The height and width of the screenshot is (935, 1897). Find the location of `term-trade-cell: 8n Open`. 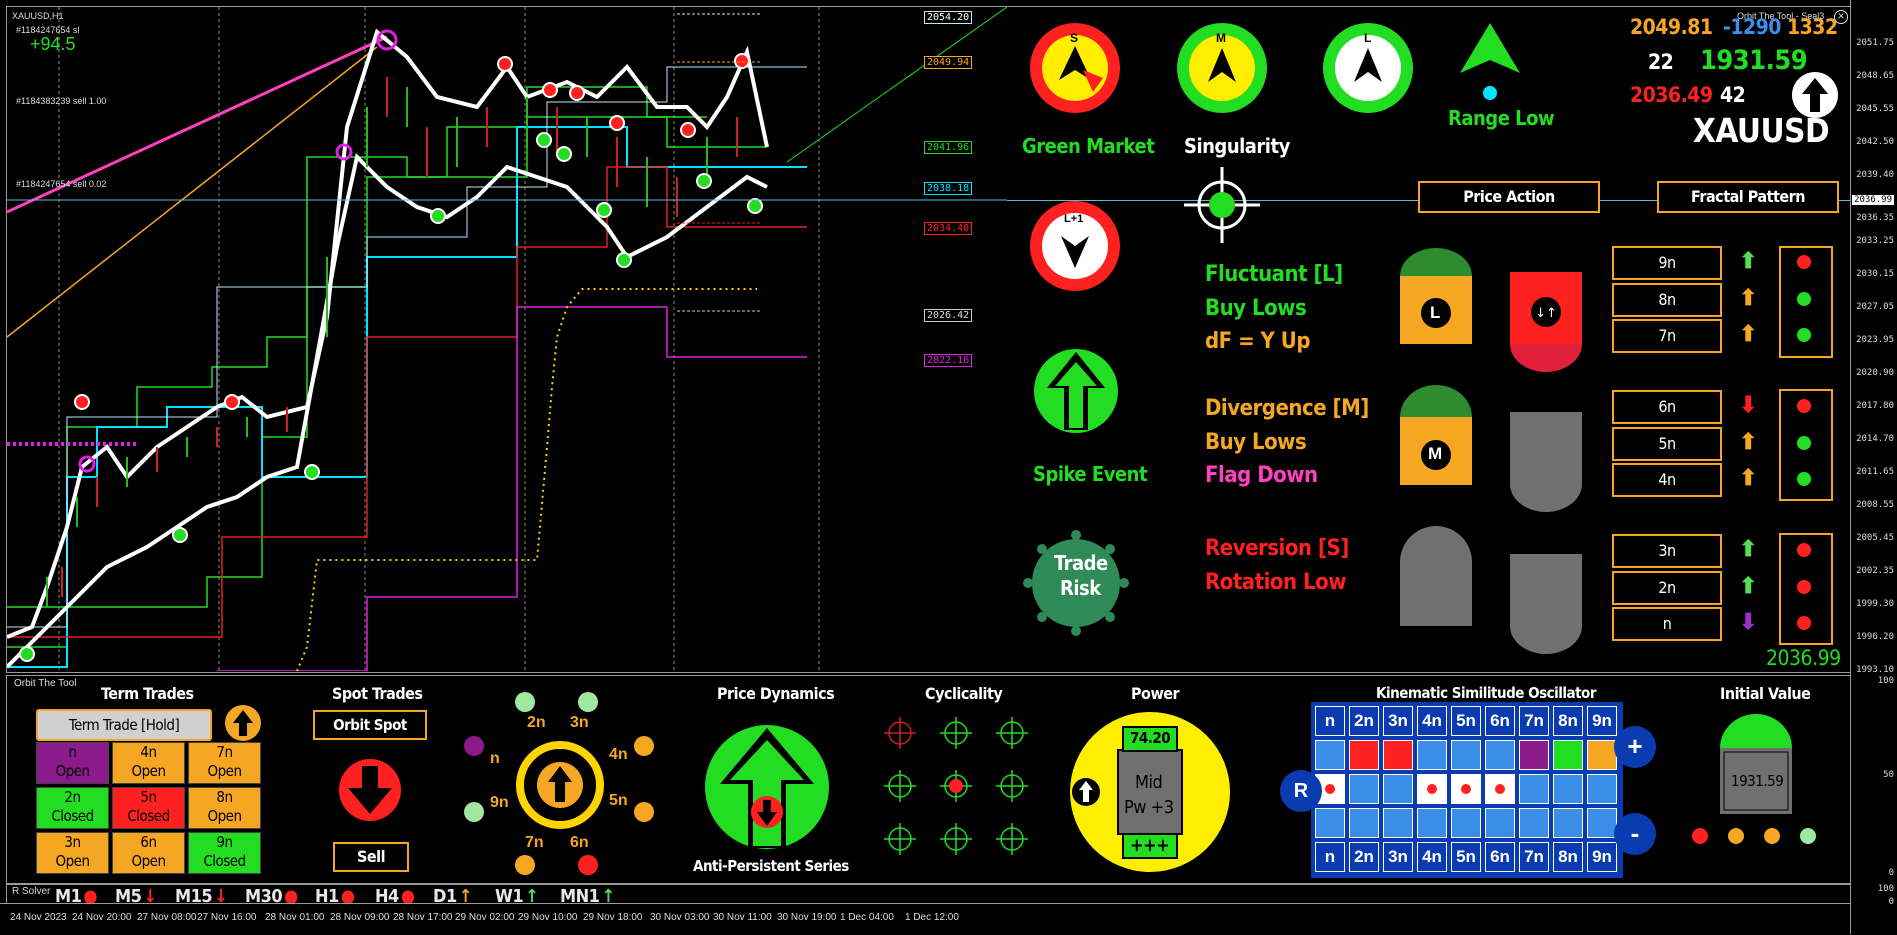

term-trade-cell: 8n Open is located at coordinates (224, 808).